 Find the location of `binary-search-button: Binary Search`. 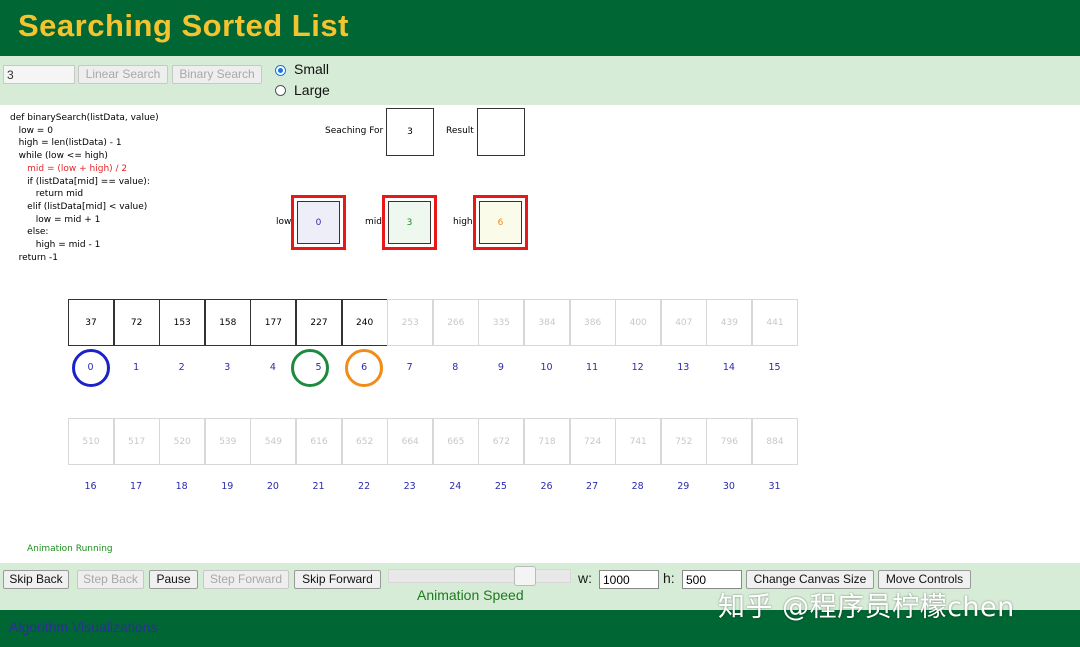

binary-search-button: Binary Search is located at coordinates (217, 74).